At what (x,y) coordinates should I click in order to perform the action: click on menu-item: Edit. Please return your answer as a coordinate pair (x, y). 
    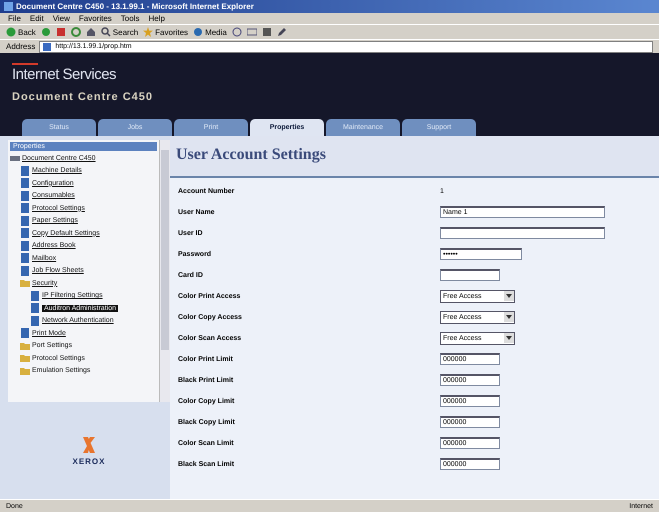
    Looking at the image, I should click on (37, 18).